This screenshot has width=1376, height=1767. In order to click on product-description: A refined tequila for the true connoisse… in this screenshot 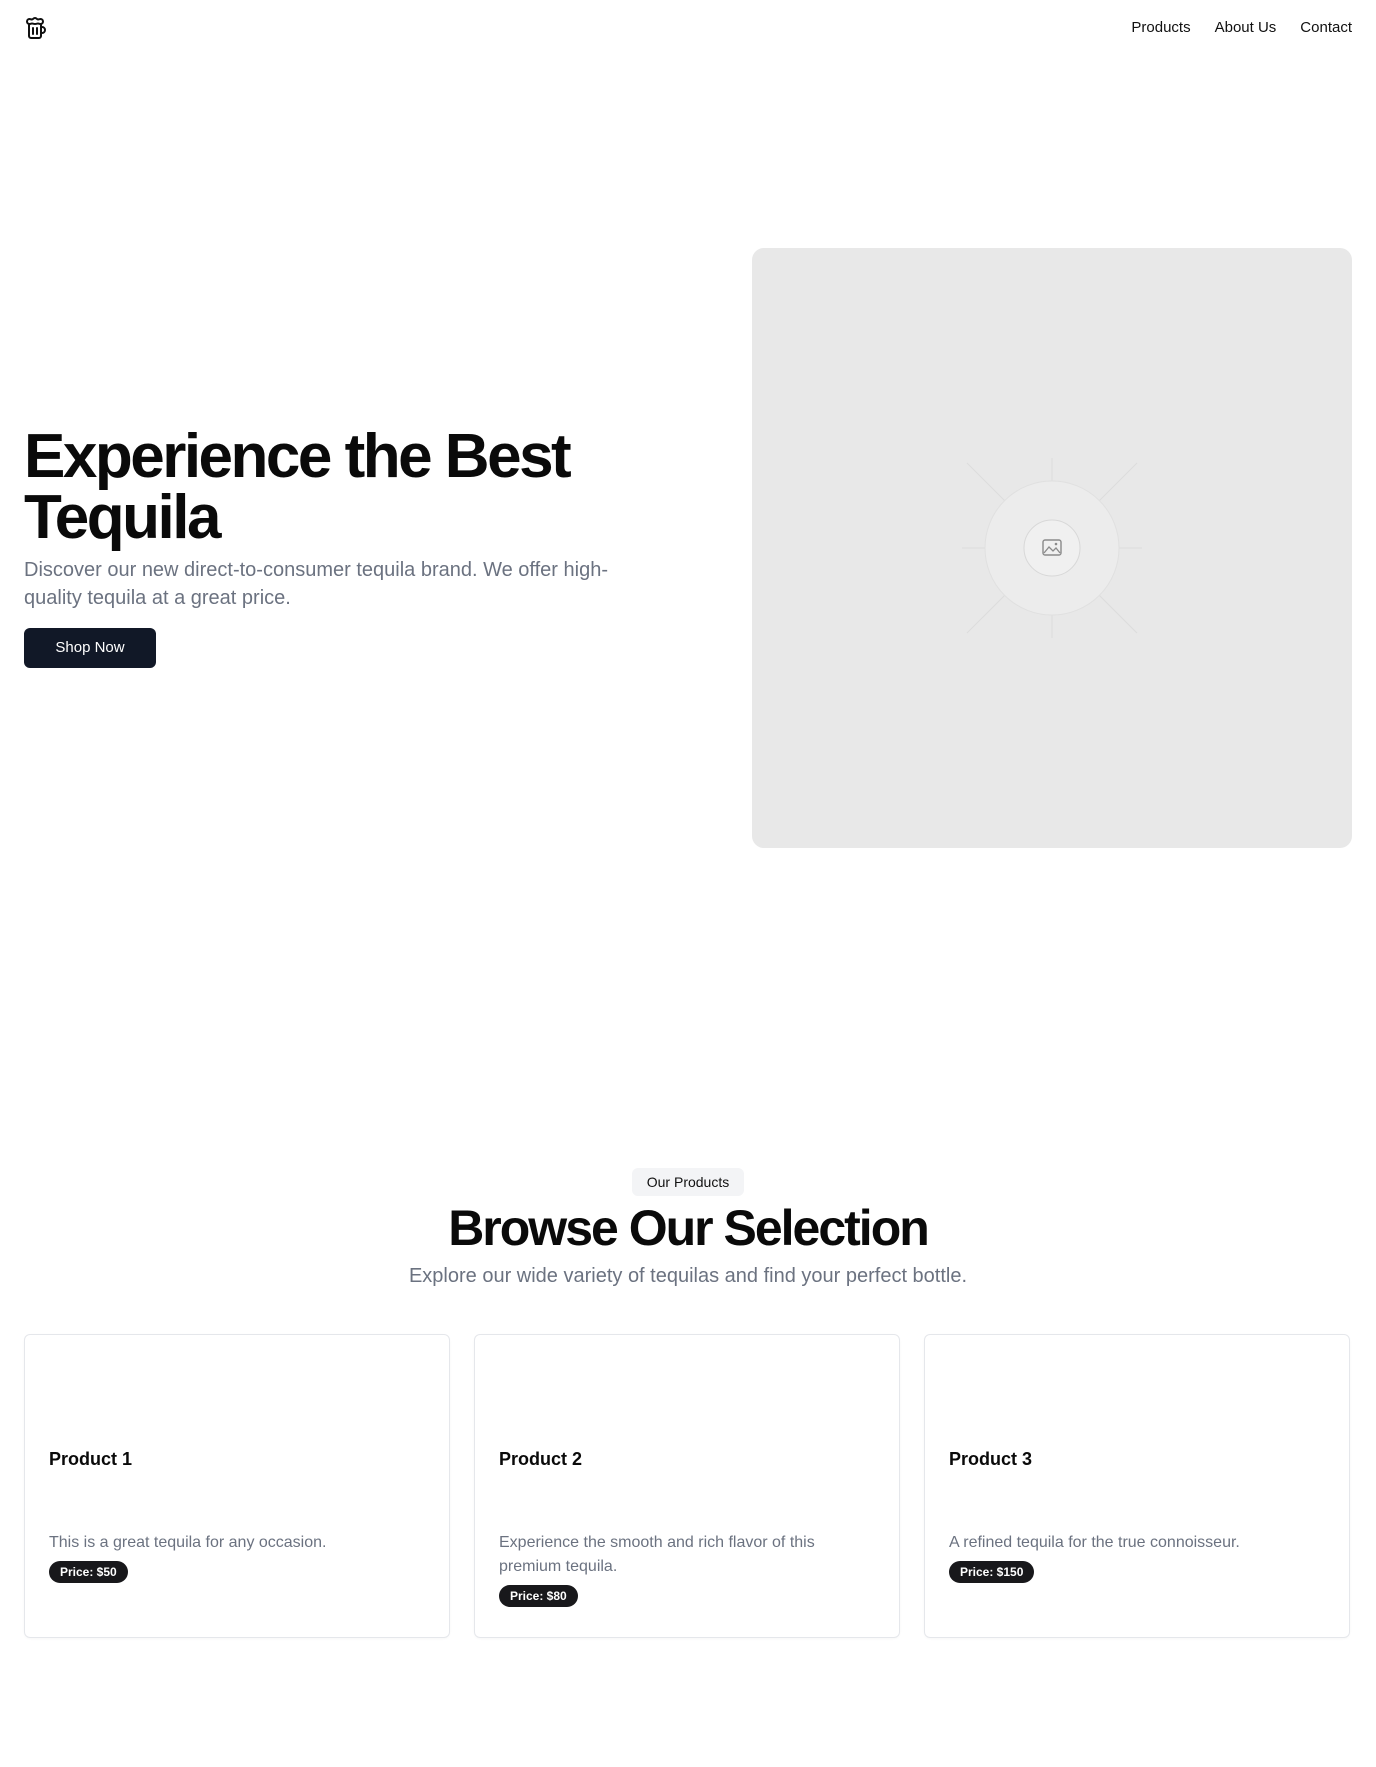, I will do `click(1094, 1542)`.